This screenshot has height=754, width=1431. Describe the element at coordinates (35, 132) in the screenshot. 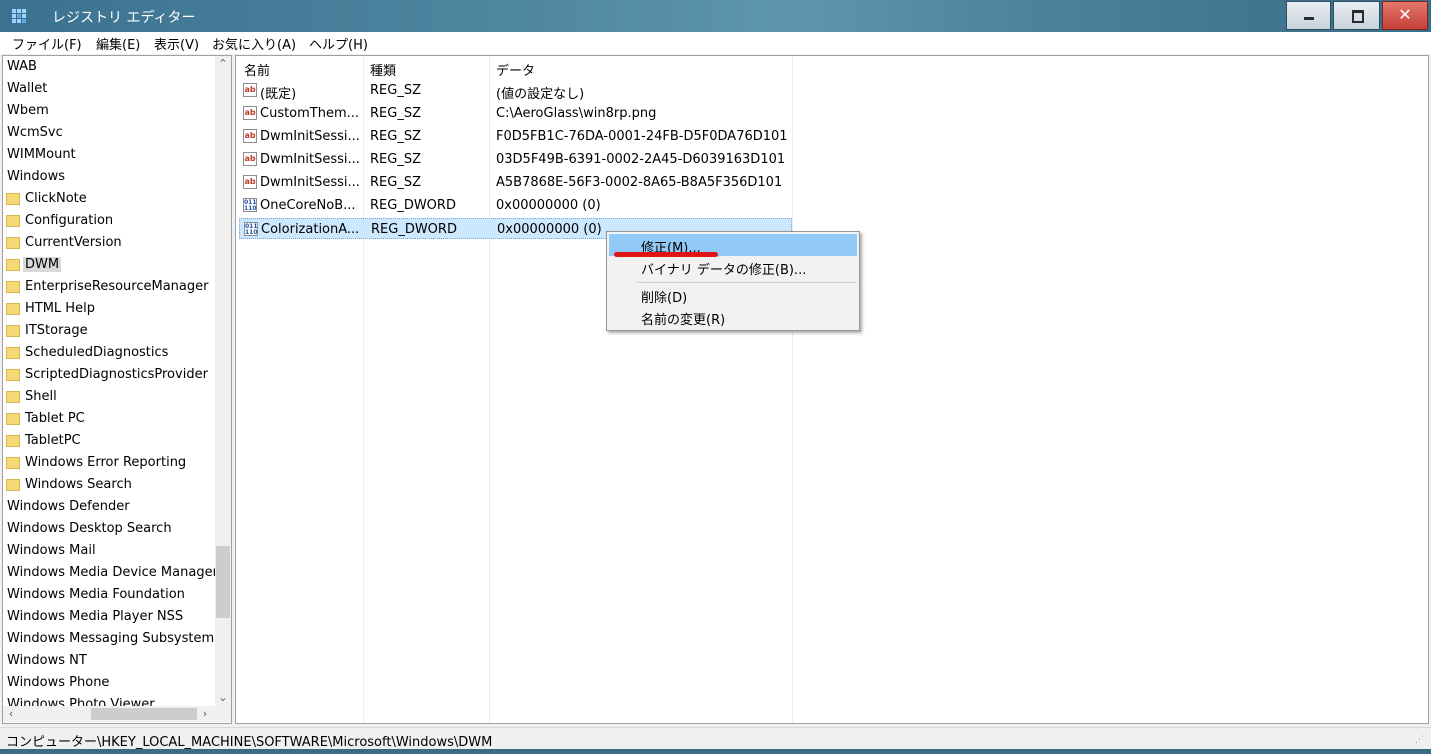

I see `tree-item-label: WcmSvc` at that location.